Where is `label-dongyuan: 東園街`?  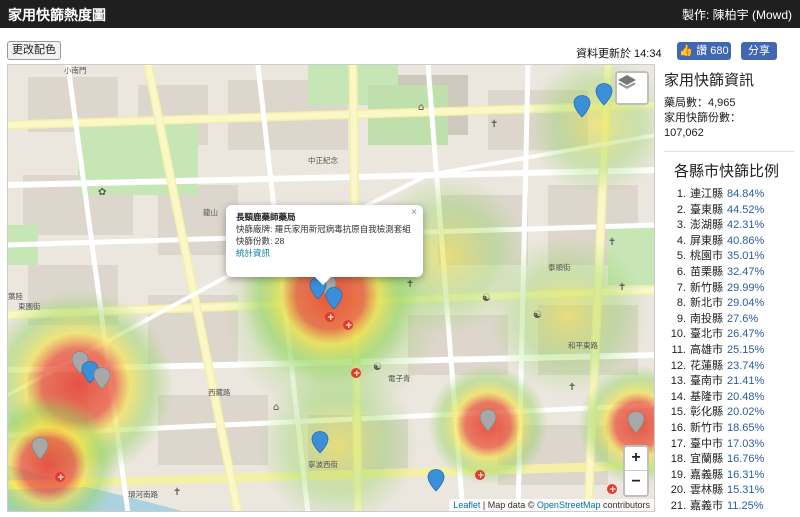
label-dongyuan: 東園街 is located at coordinates (29, 306).